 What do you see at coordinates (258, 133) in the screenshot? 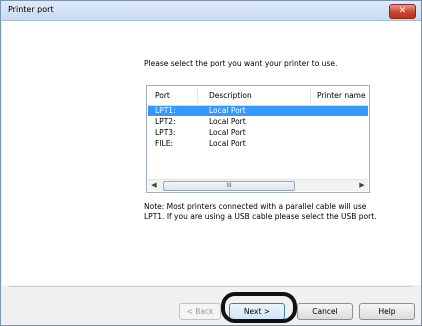
I see `port-row-lpt3: LPT3: Local Port` at bounding box center [258, 133].